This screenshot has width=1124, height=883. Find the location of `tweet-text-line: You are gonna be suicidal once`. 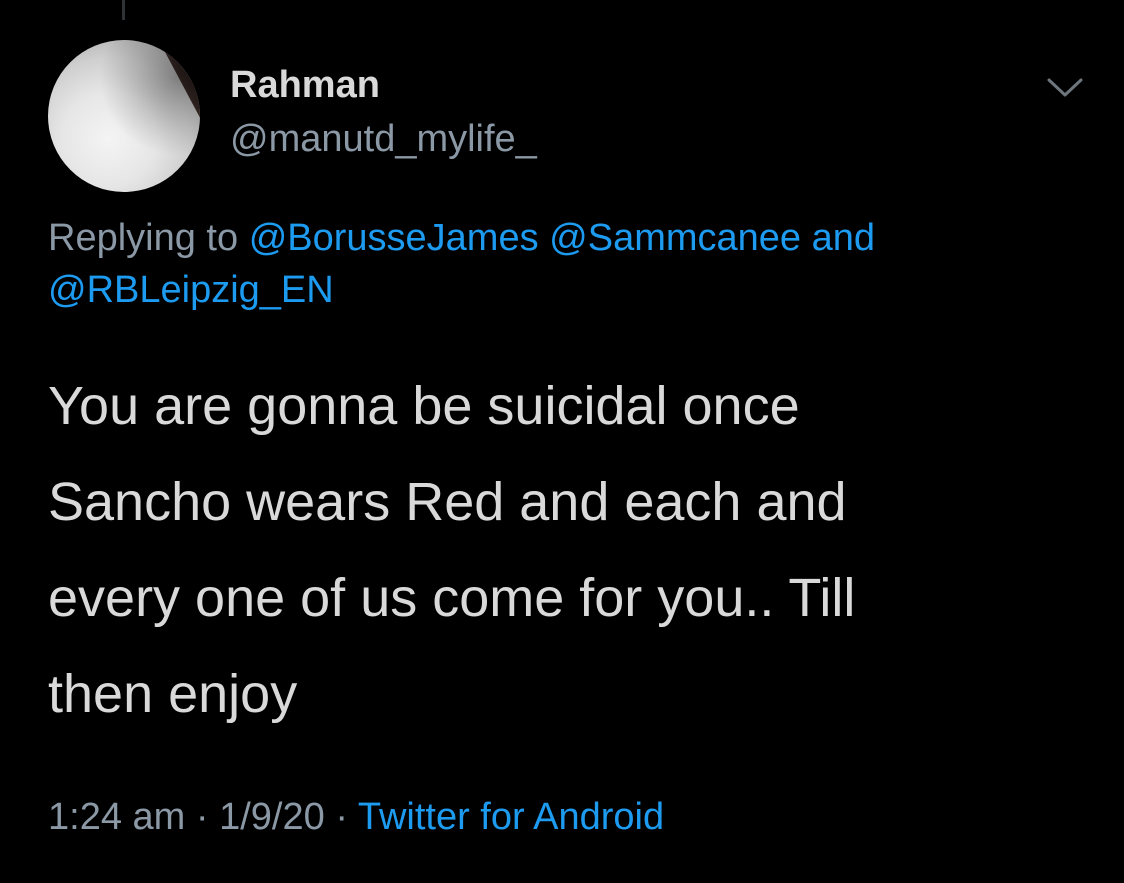

tweet-text-line: You are gonna be suicidal once is located at coordinates (424, 406).